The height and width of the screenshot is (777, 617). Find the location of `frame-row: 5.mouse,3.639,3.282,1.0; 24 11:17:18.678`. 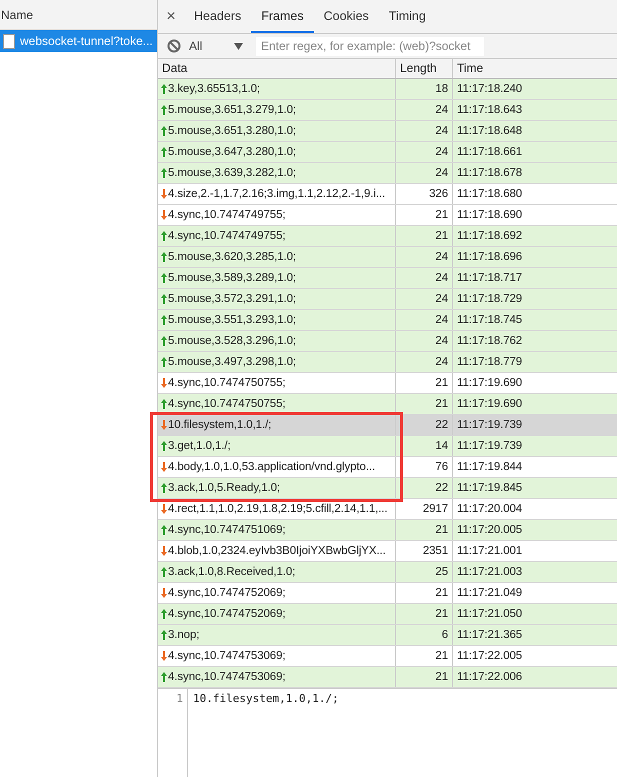

frame-row: 5.mouse,3.639,3.282,1.0; 24 11:17:18.678 is located at coordinates (387, 173).